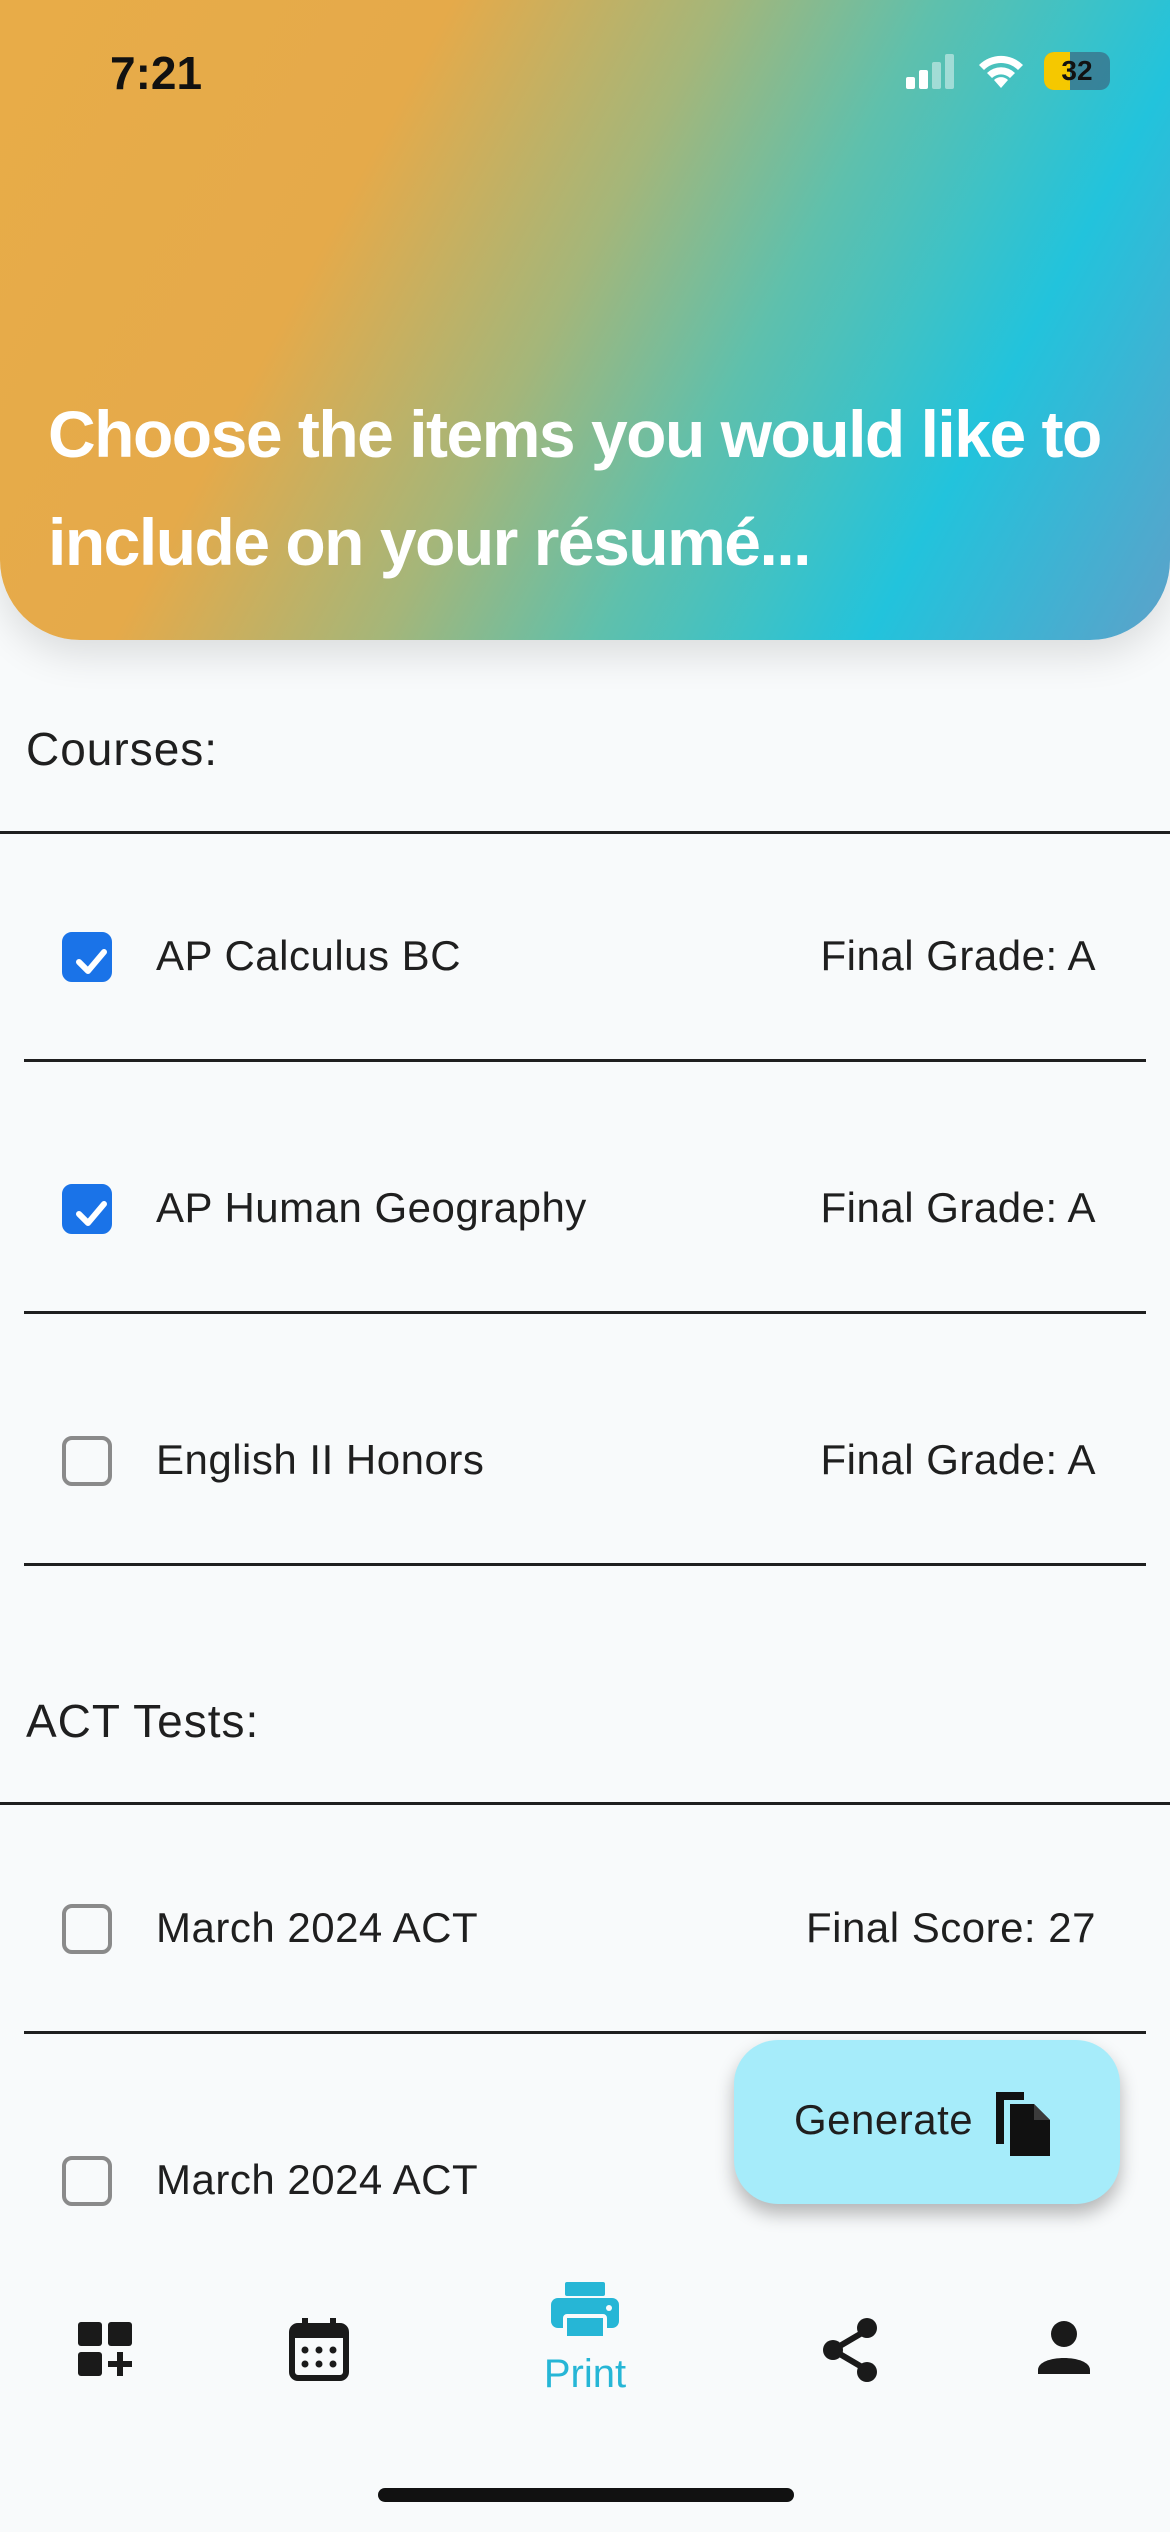 The image size is (1170, 2532). I want to click on nav-share, so click(850, 2350).